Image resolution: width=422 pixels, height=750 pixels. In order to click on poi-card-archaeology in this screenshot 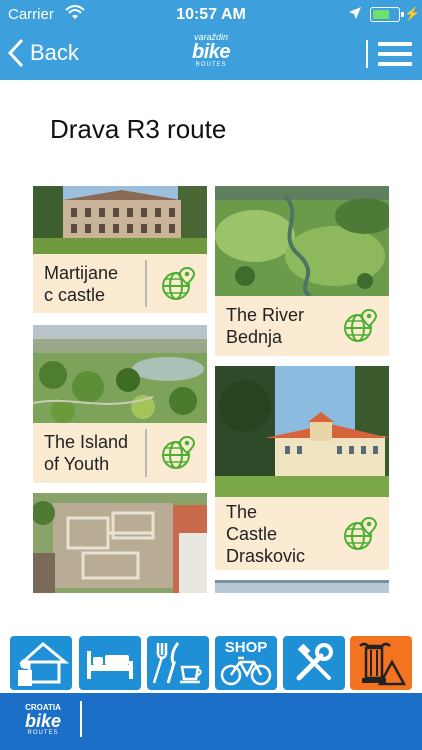, I will do `click(120, 543)`.